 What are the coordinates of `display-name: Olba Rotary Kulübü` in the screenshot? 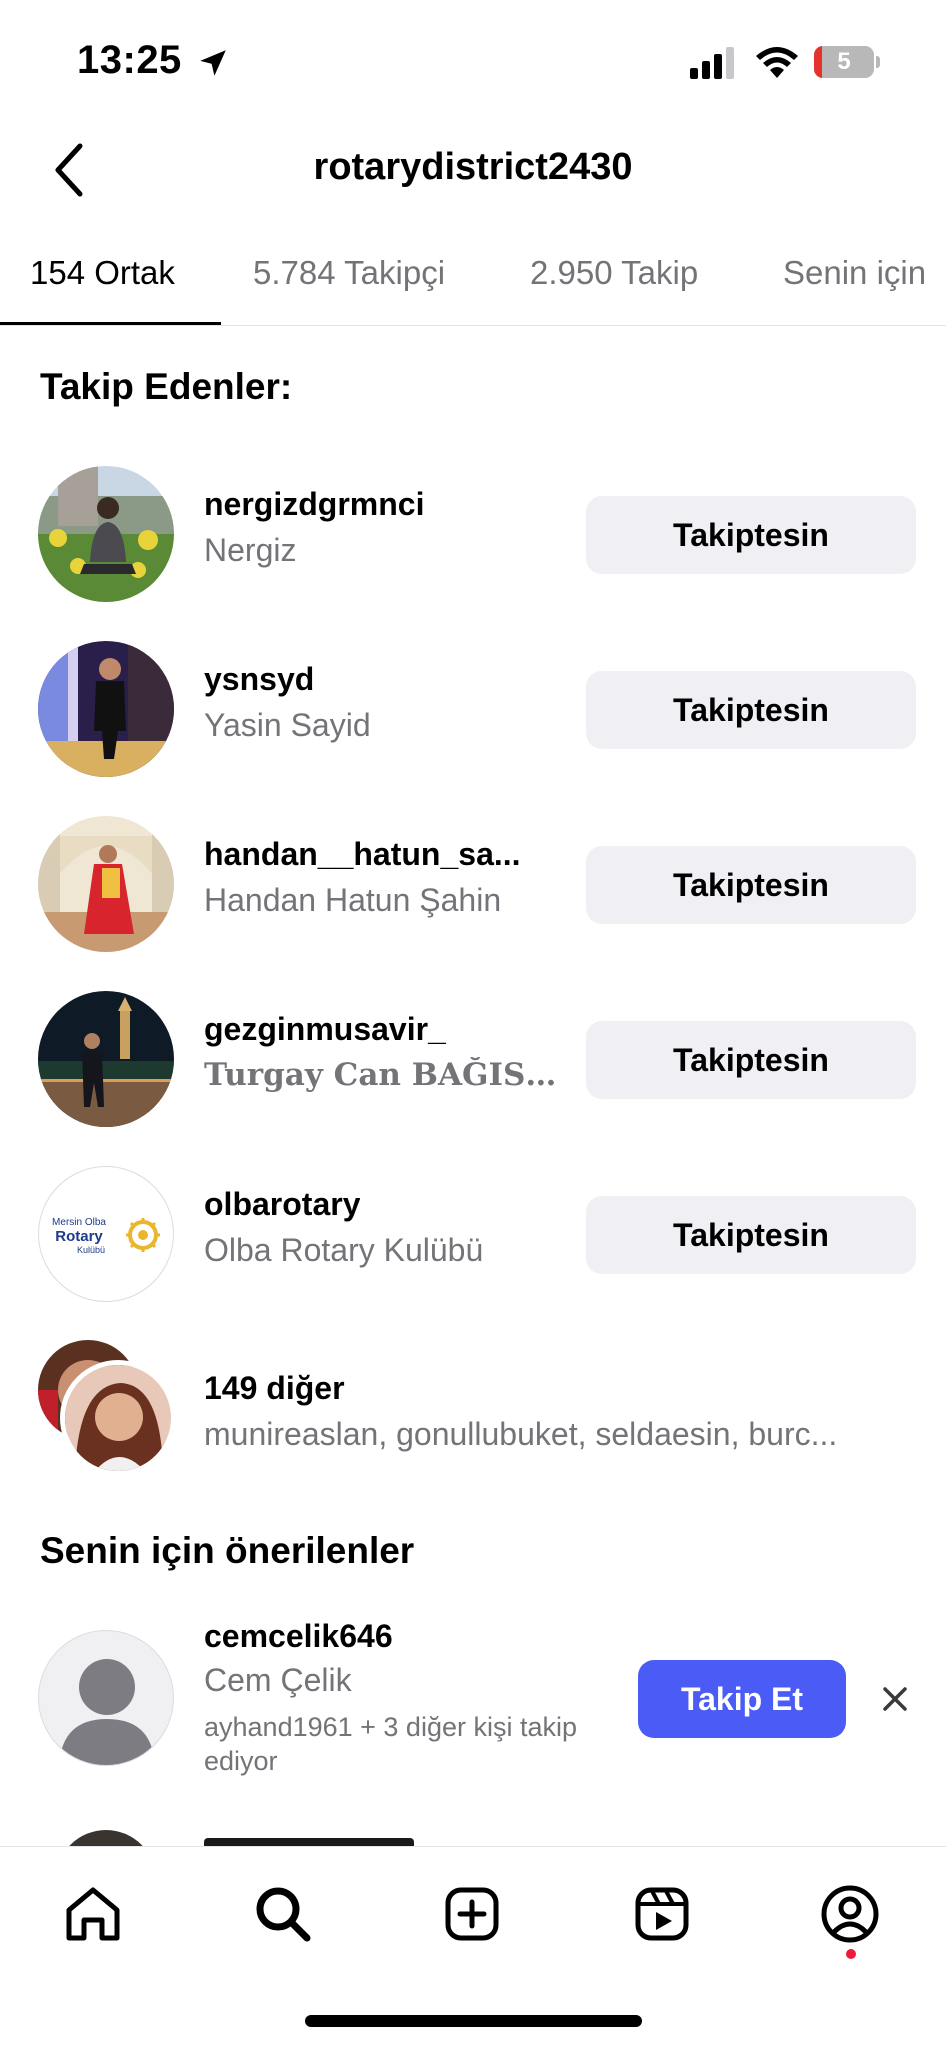 It's located at (344, 1250).